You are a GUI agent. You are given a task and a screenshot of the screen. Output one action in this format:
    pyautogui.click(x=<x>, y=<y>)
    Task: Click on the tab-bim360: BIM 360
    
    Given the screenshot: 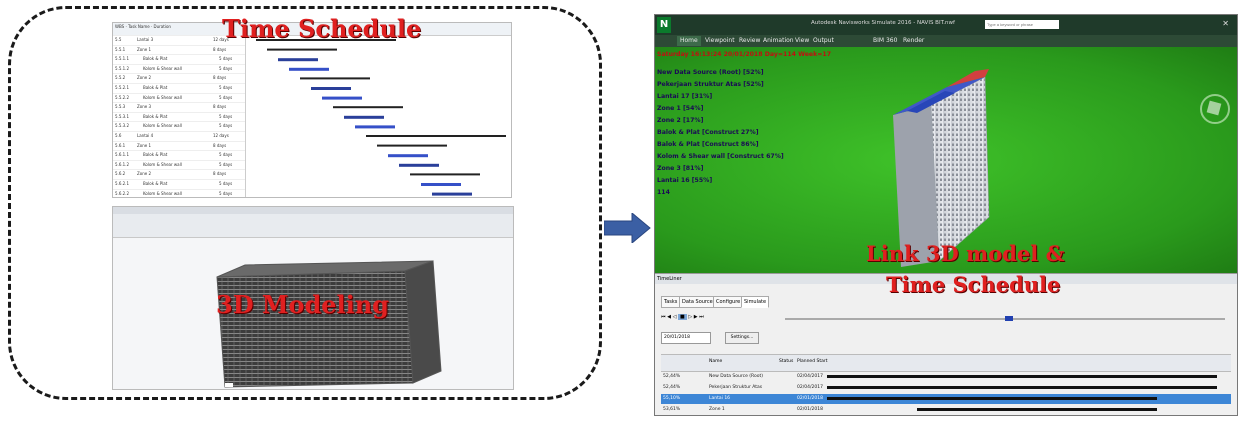 What is the action you would take?
    pyautogui.click(x=885, y=41)
    